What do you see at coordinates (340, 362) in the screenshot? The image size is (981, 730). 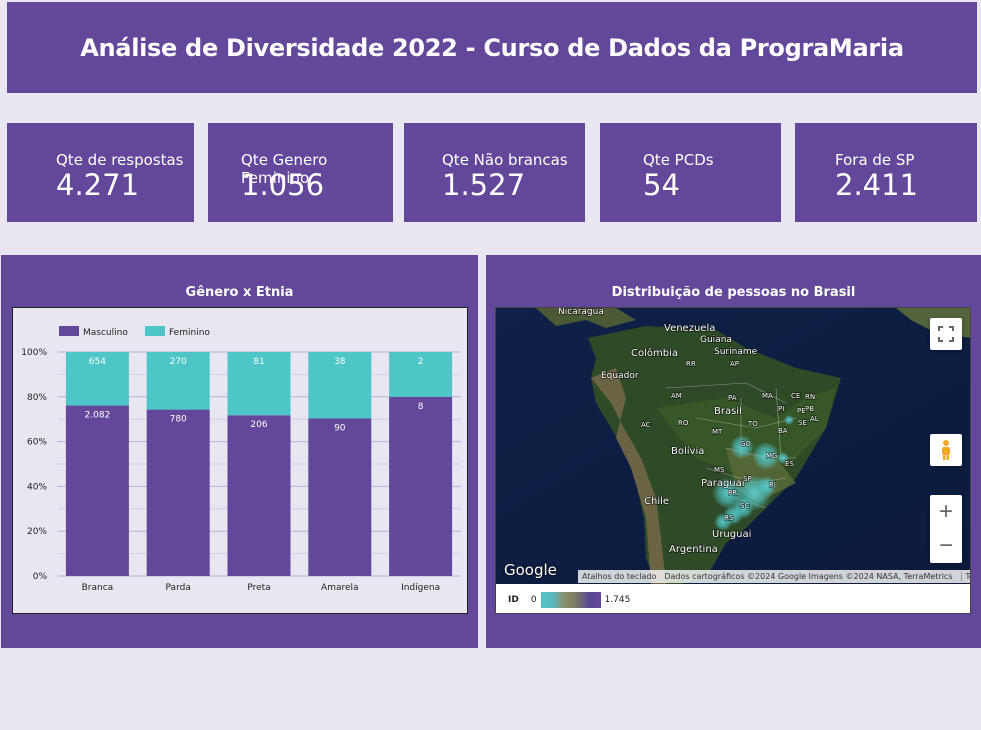 I see `data-label: 38` at bounding box center [340, 362].